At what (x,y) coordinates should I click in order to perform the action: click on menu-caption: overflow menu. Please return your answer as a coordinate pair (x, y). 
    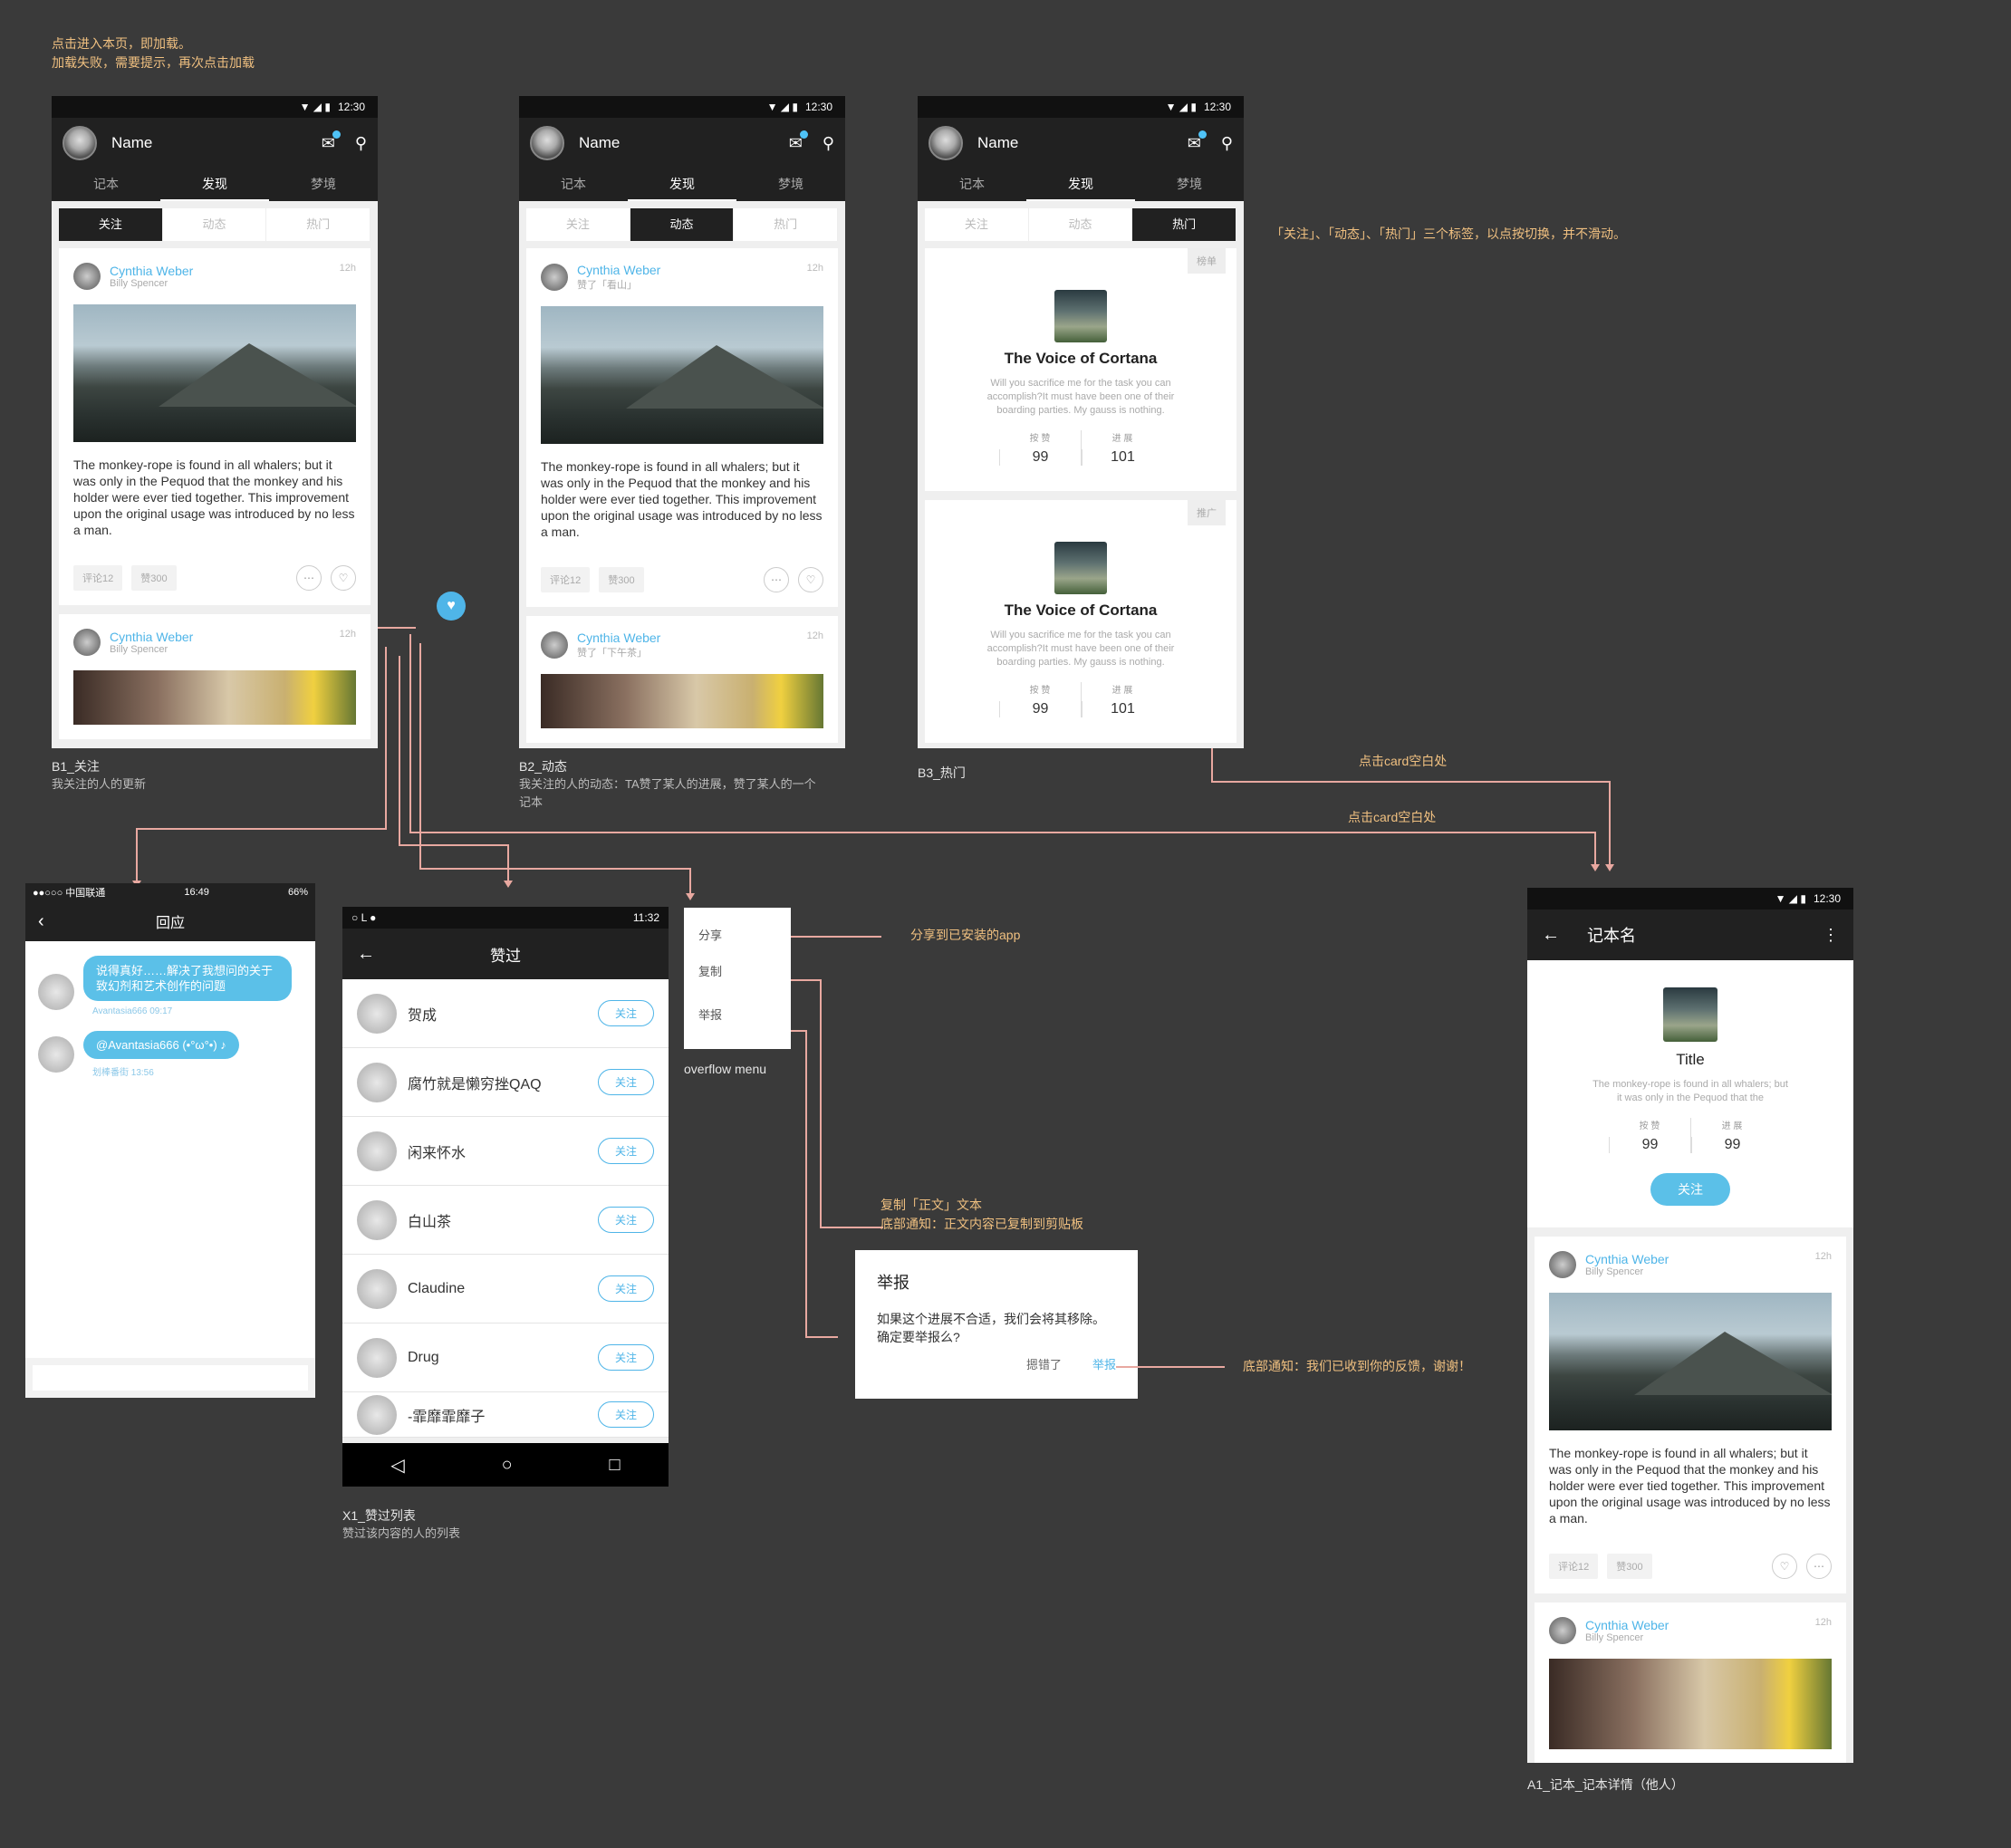
    Looking at the image, I should click on (725, 1069).